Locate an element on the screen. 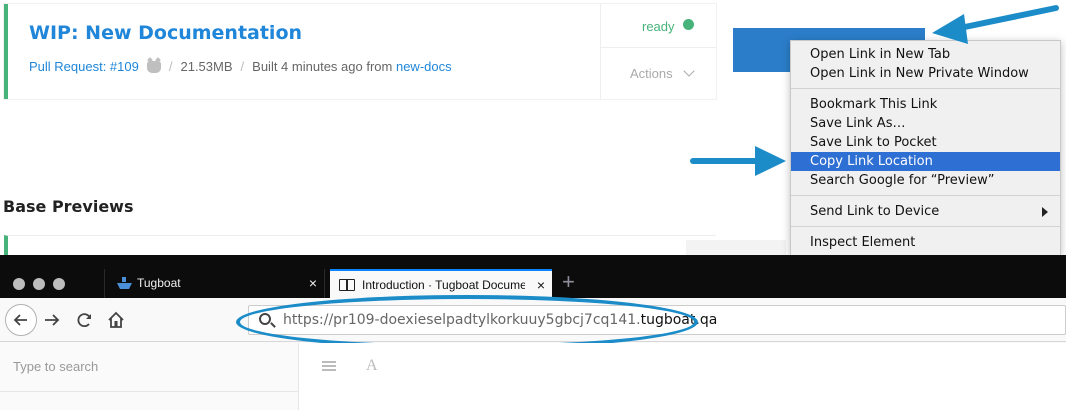 Image resolution: width=1066 pixels, height=410 pixels. reload-icon is located at coordinates (84, 320).